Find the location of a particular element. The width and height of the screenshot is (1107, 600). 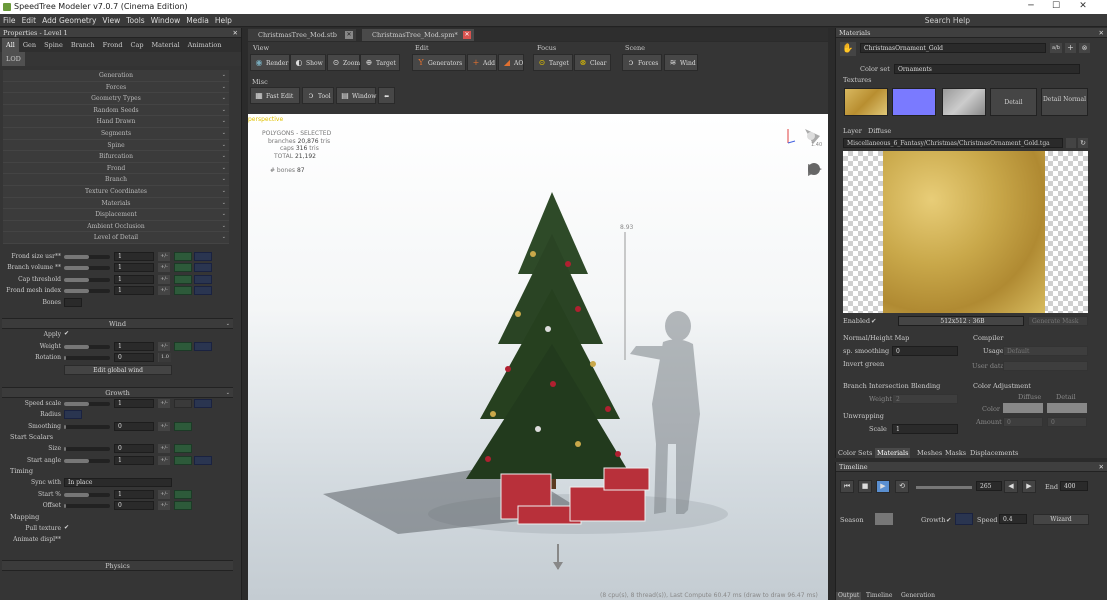

curve-button is located at coordinates (203, 256).